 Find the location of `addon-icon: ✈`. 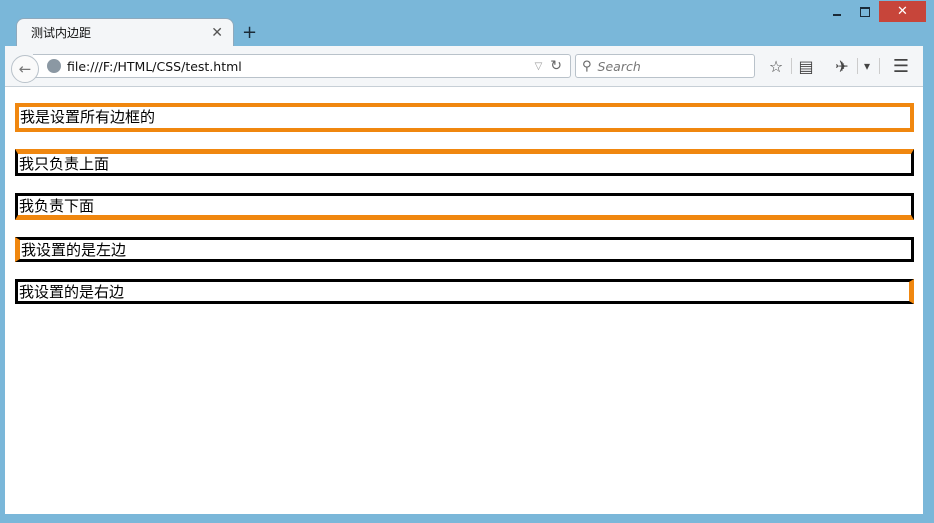

addon-icon: ✈ is located at coordinates (842, 66).